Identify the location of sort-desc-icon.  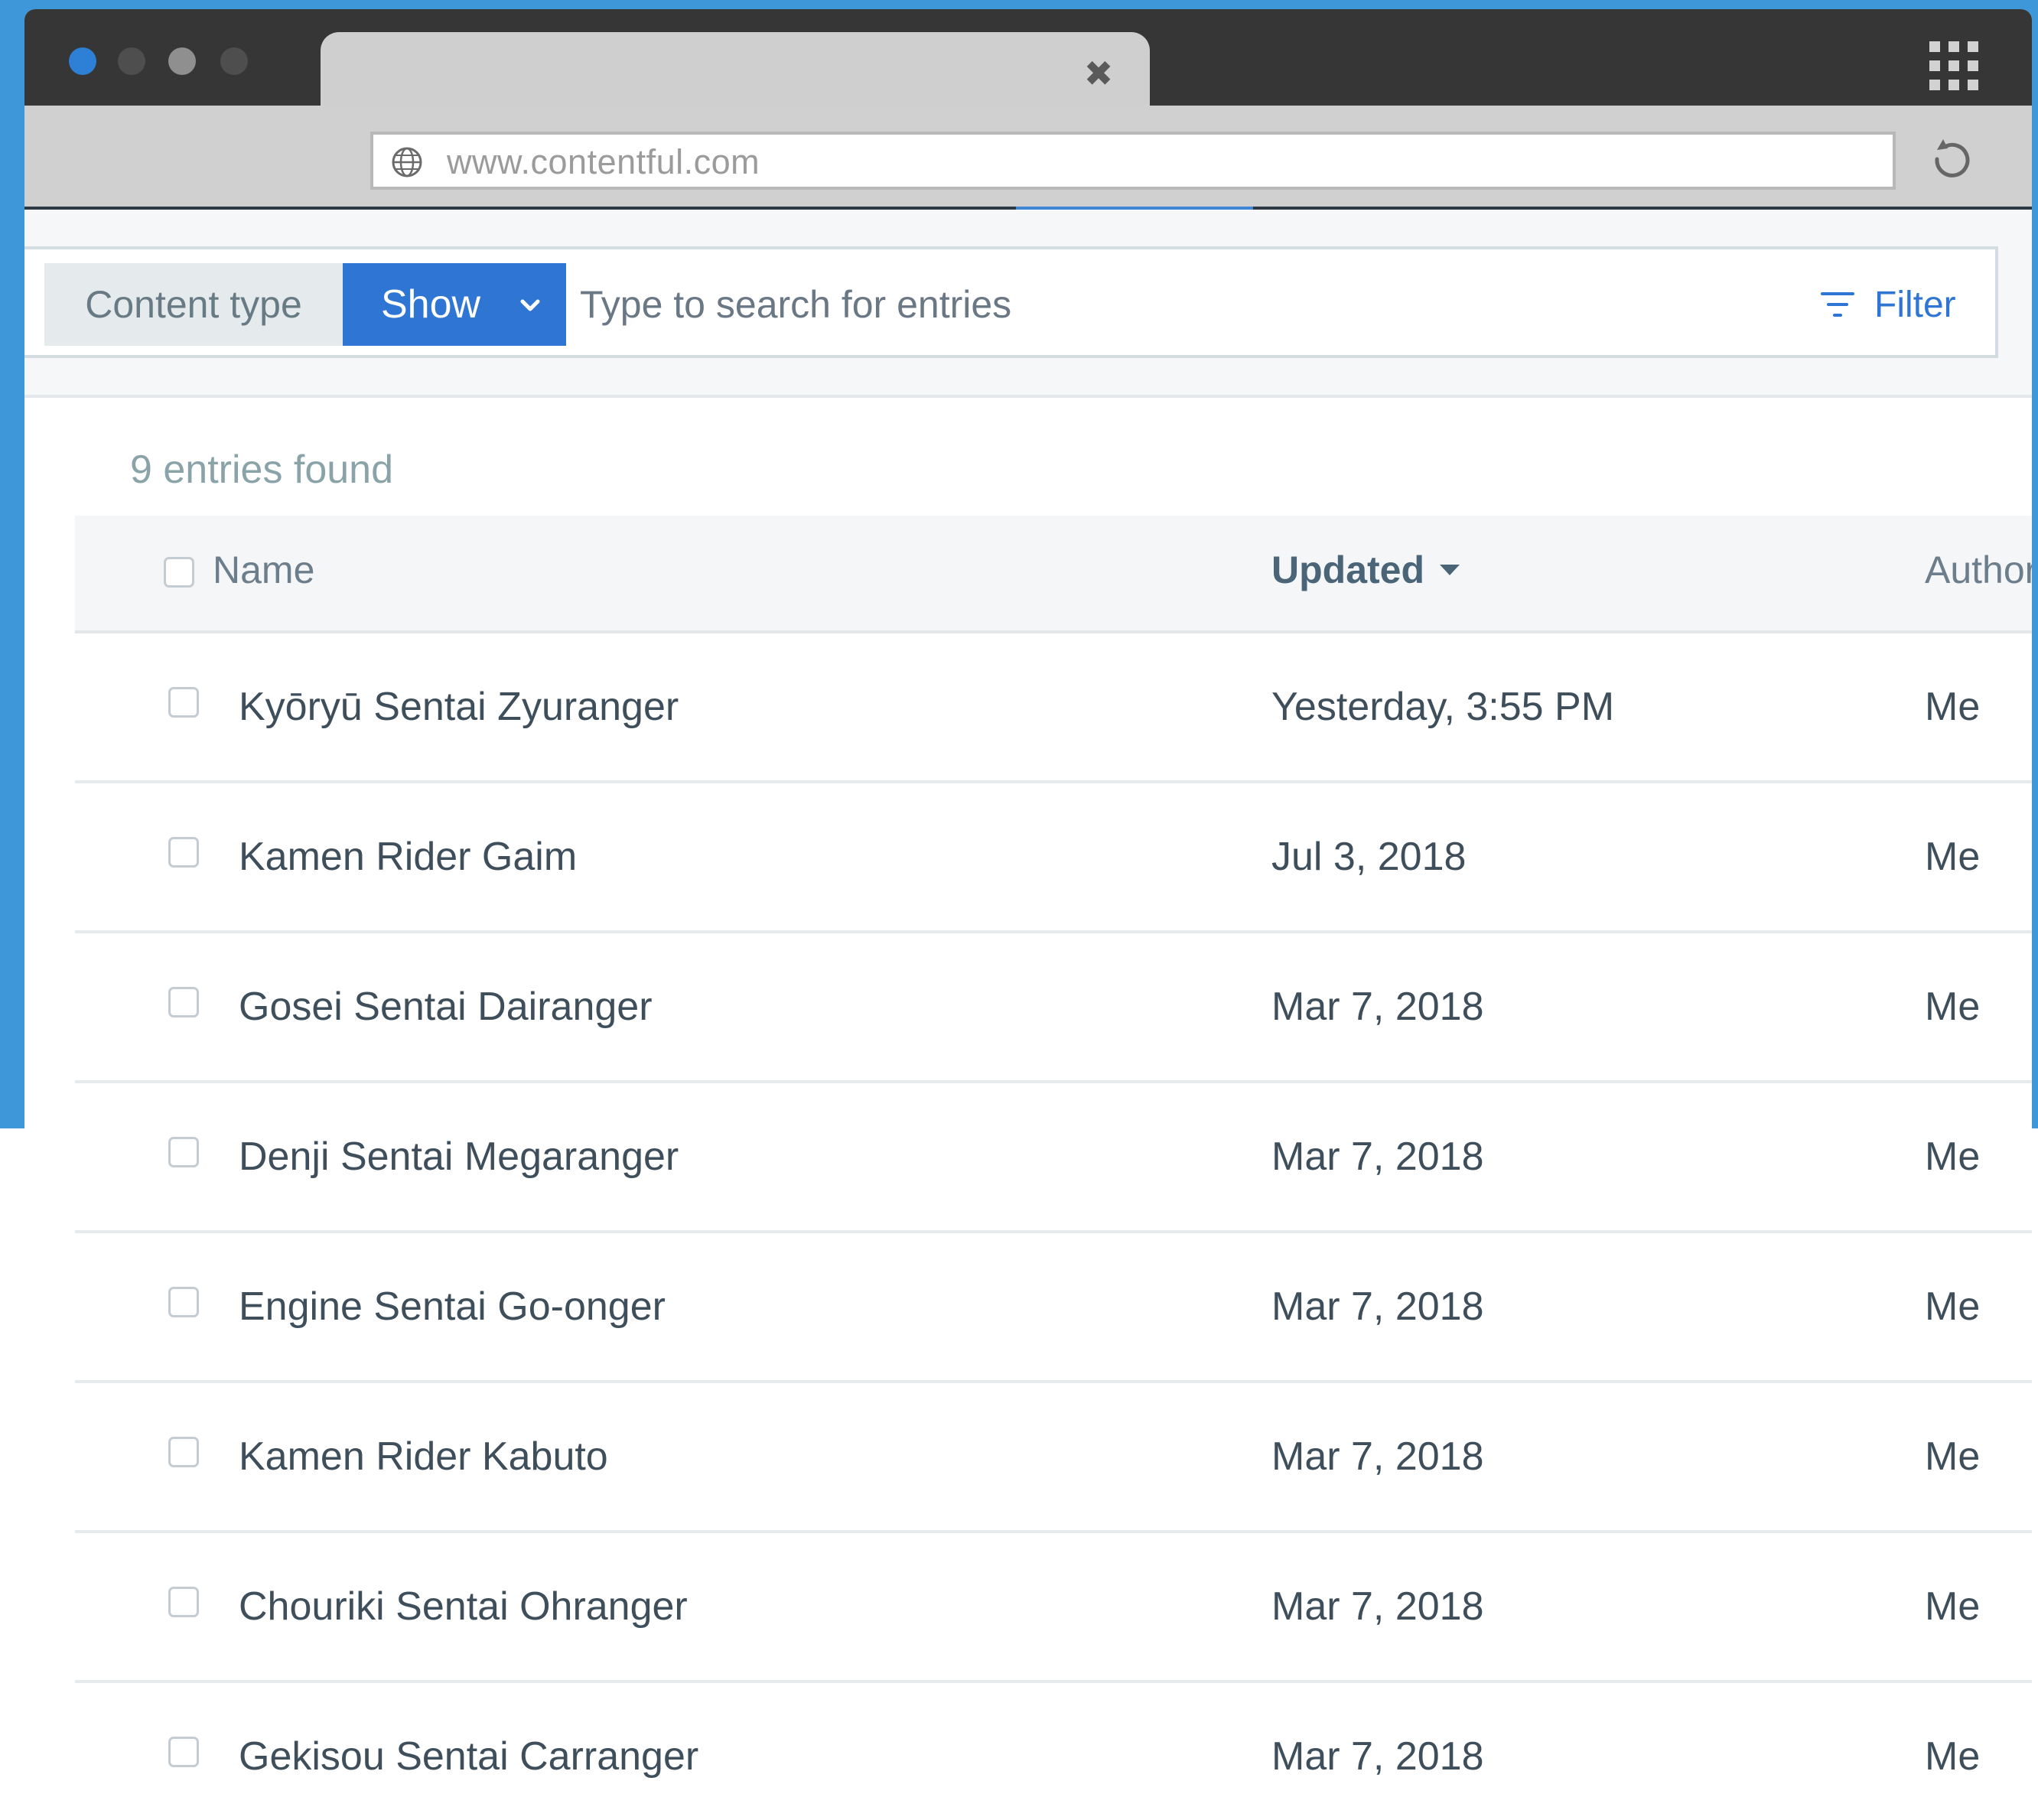
(1450, 569).